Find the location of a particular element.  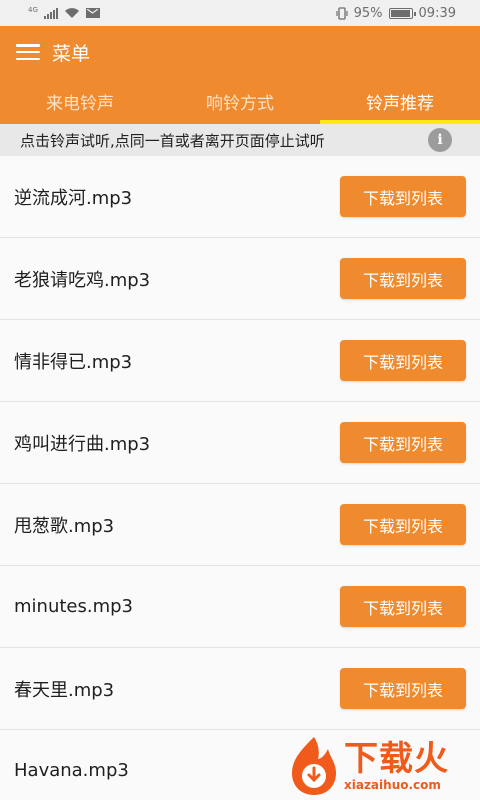

battery-fill is located at coordinates (400, 13).